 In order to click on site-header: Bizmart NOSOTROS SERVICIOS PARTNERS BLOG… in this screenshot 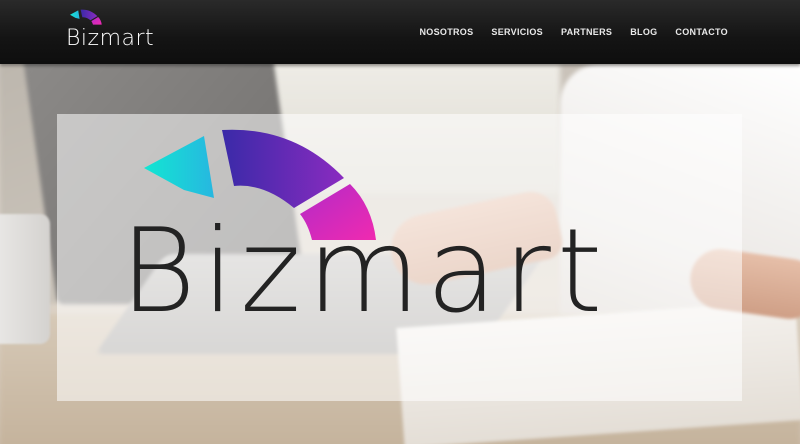, I will do `click(400, 32)`.